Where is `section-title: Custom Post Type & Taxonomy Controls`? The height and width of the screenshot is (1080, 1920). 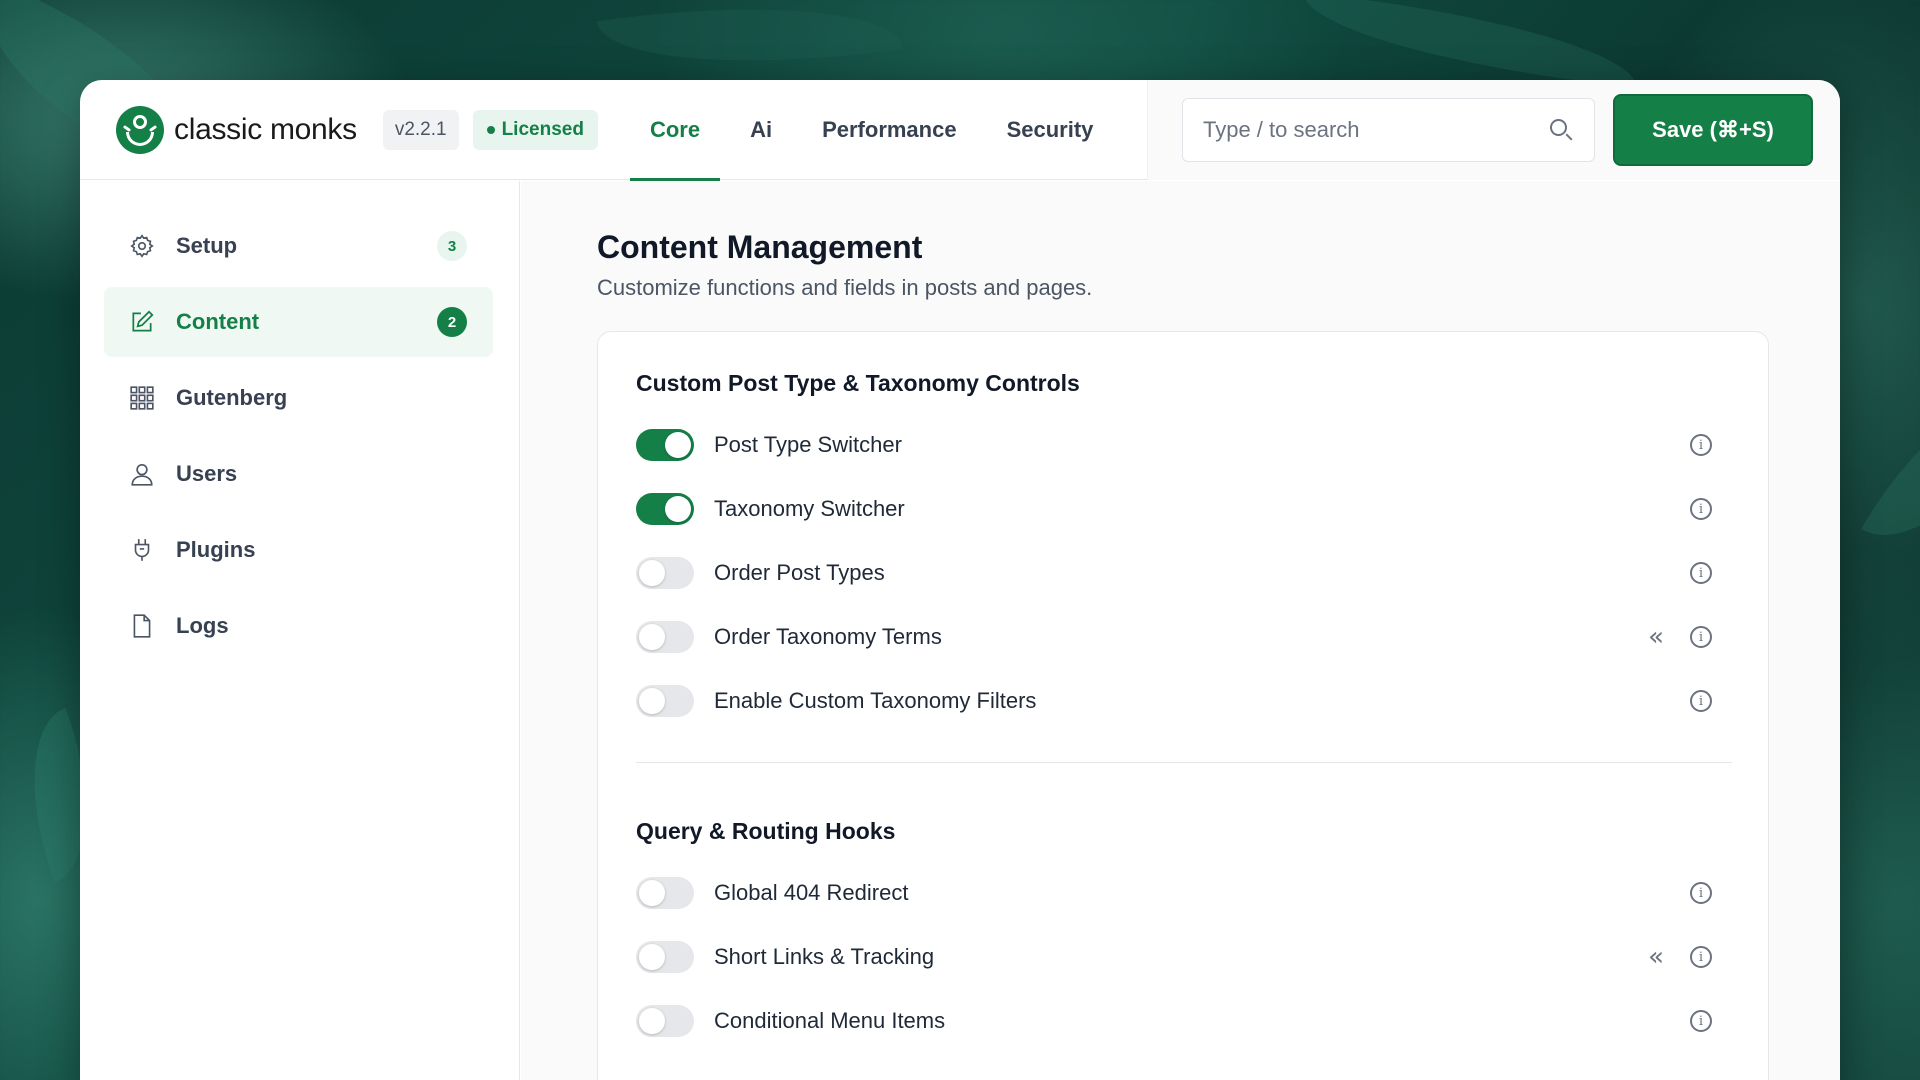 section-title: Custom Post Type & Taxonomy Controls is located at coordinates (858, 383).